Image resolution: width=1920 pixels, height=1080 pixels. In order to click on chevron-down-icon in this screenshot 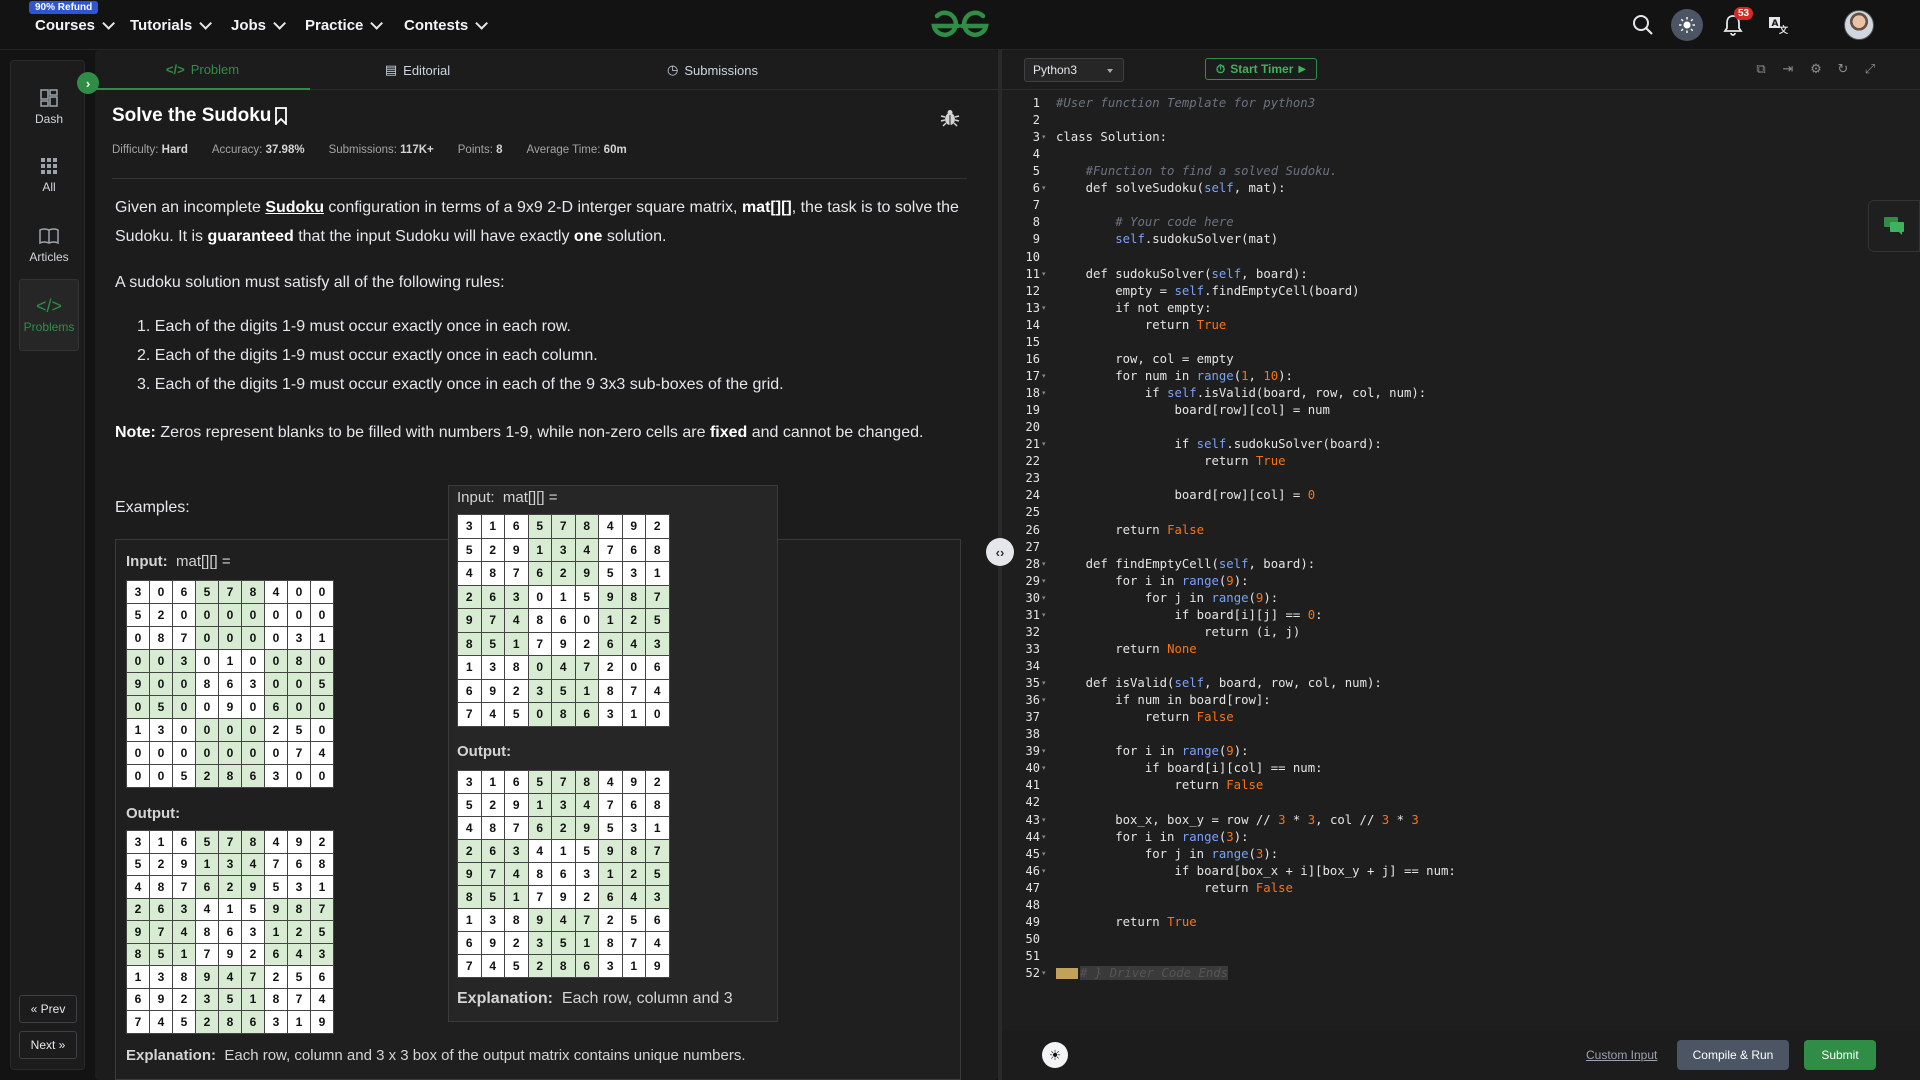, I will do `click(377, 23)`.